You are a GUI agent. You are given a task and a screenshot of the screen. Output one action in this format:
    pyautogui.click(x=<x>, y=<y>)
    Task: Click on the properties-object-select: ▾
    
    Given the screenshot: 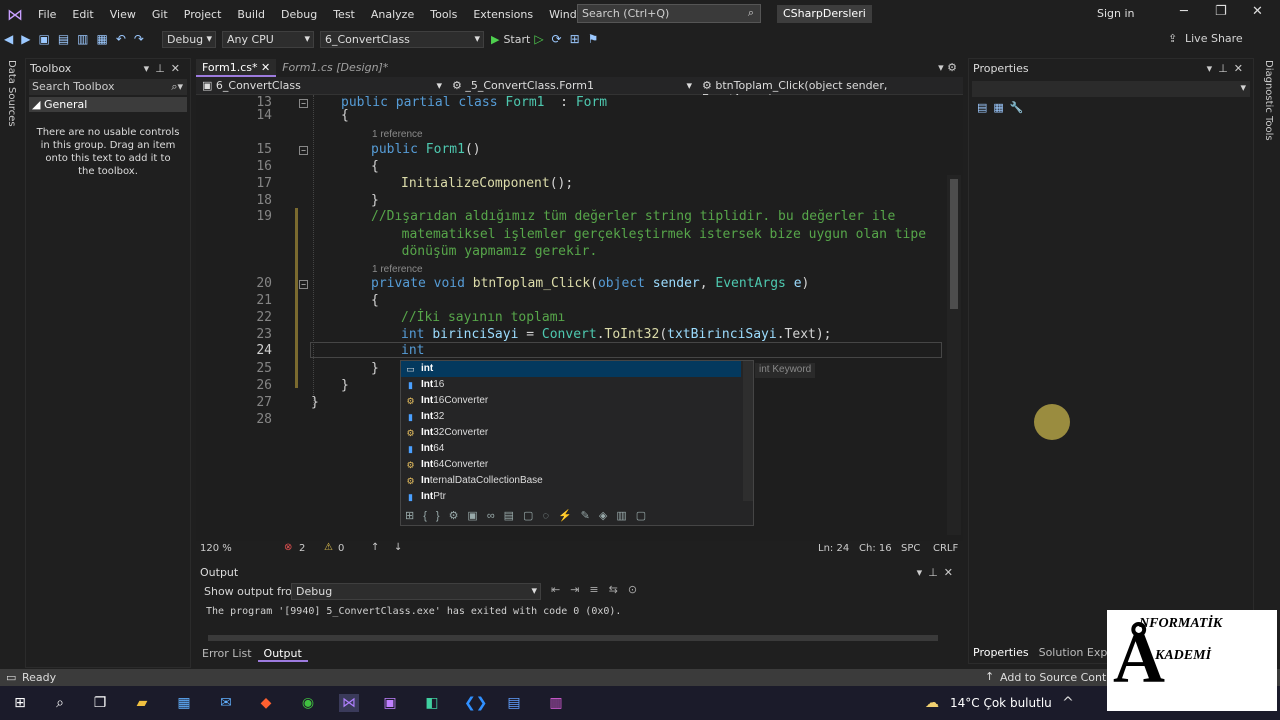 What is the action you would take?
    pyautogui.click(x=1111, y=89)
    